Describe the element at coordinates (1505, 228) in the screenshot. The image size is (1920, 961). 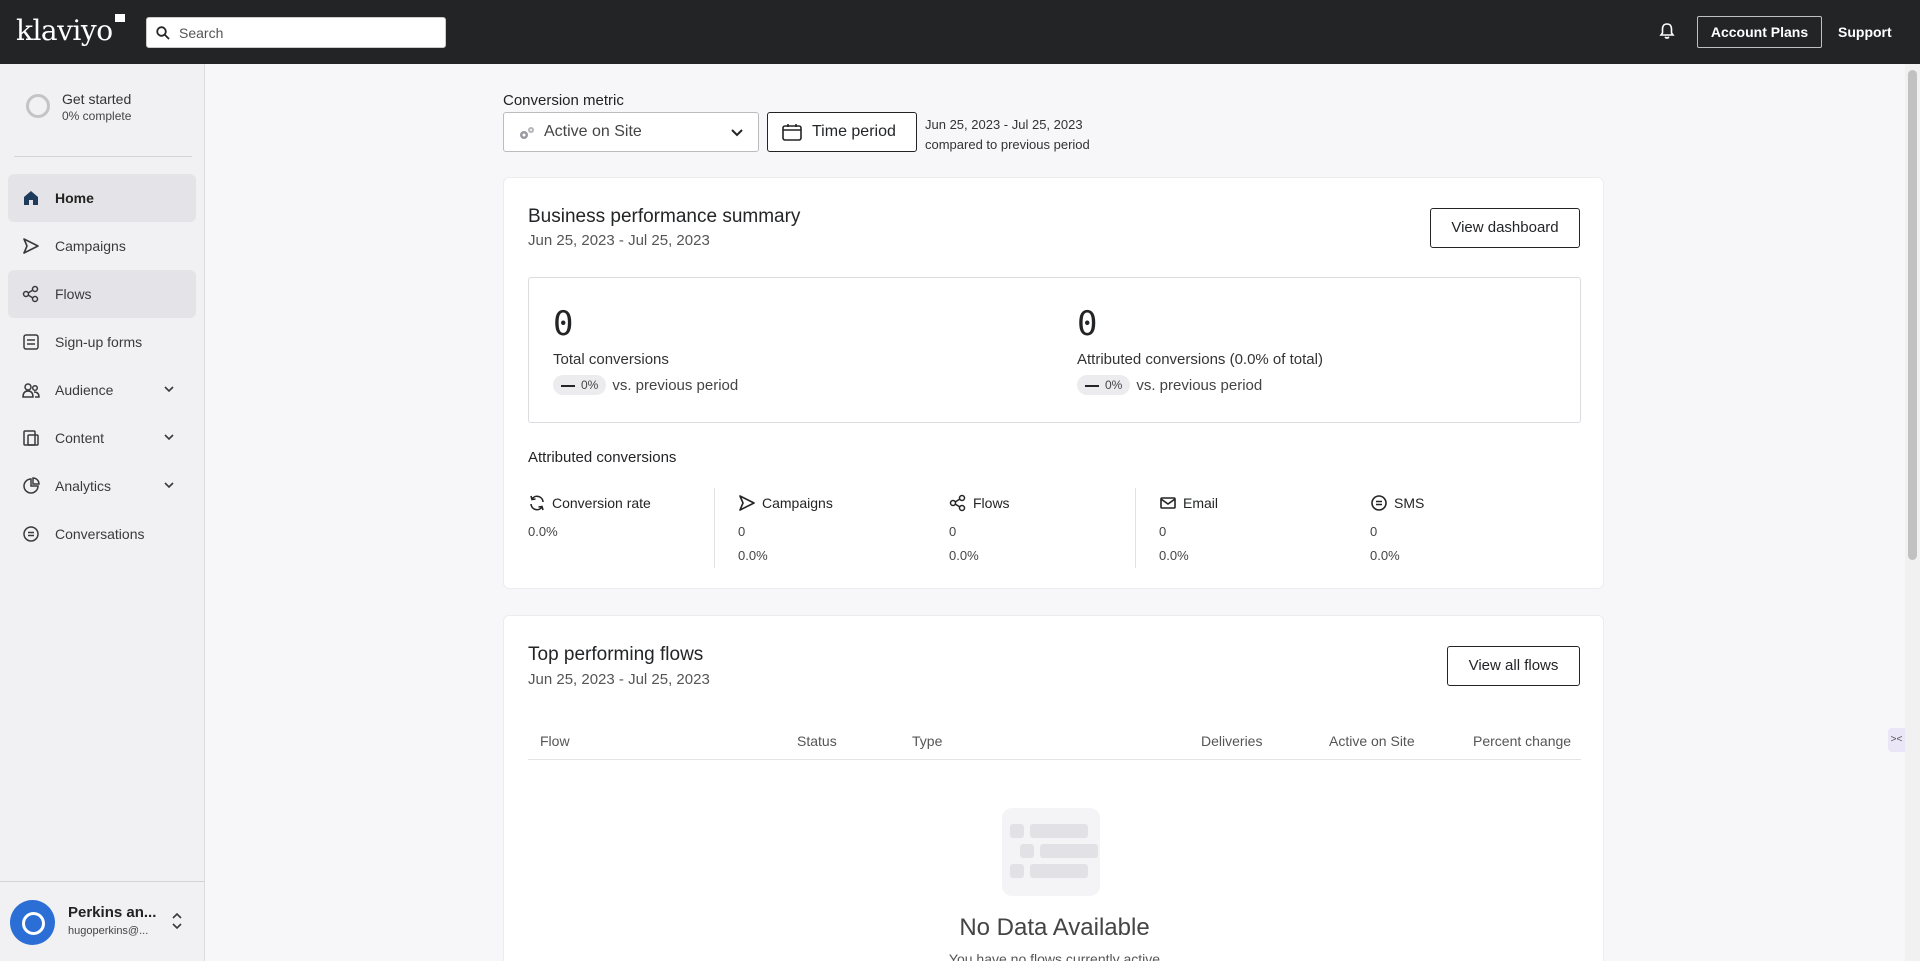
I see `view-dashboard-button: View dashboard` at that location.